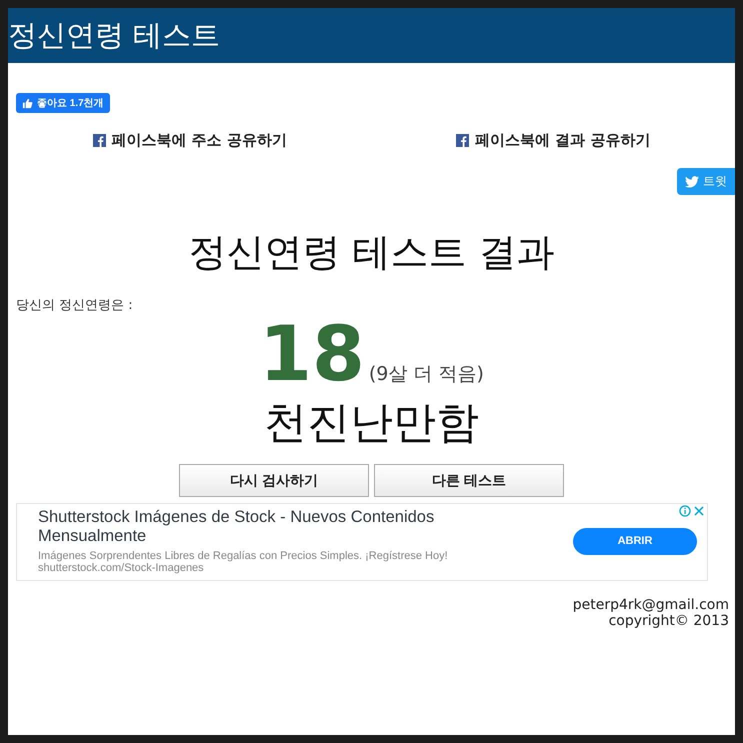  Describe the element at coordinates (114, 35) in the screenshot. I see `page-title: 정신연령 테스트` at that location.